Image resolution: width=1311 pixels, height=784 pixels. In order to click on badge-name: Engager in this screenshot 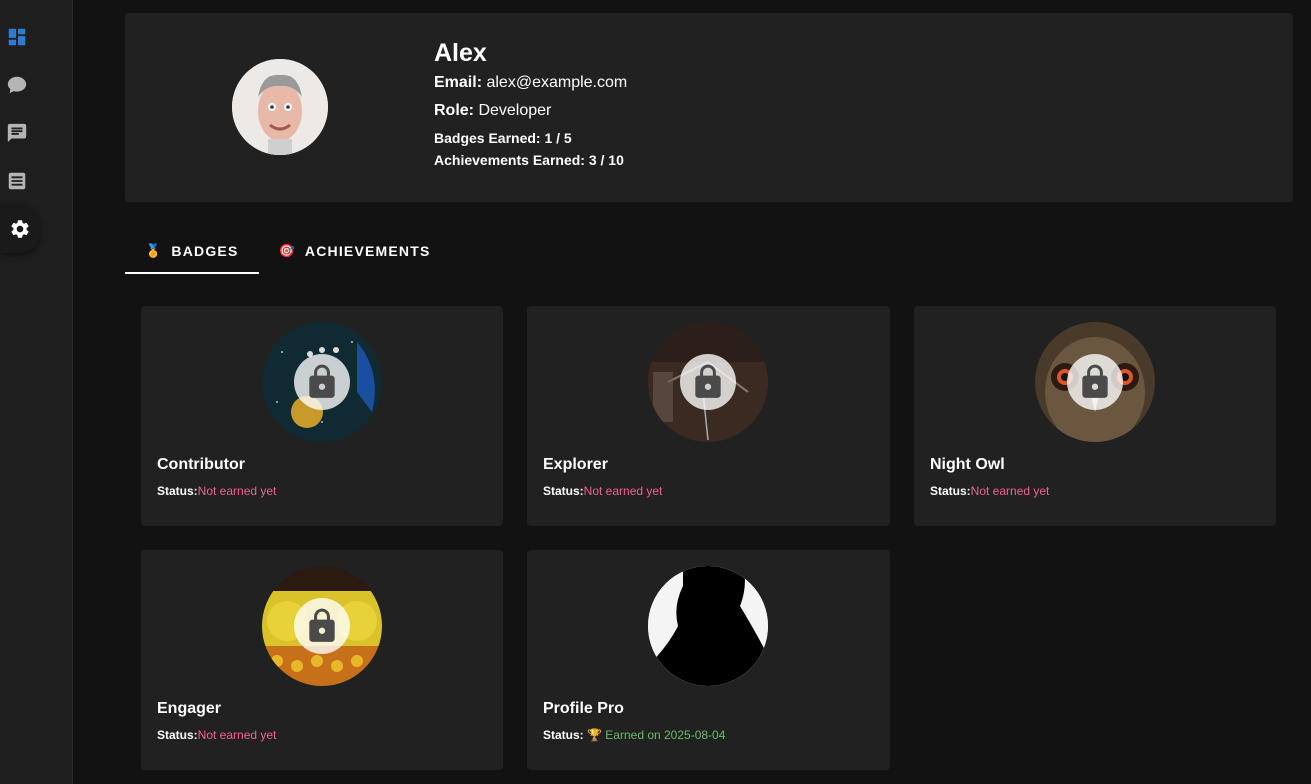, I will do `click(189, 708)`.